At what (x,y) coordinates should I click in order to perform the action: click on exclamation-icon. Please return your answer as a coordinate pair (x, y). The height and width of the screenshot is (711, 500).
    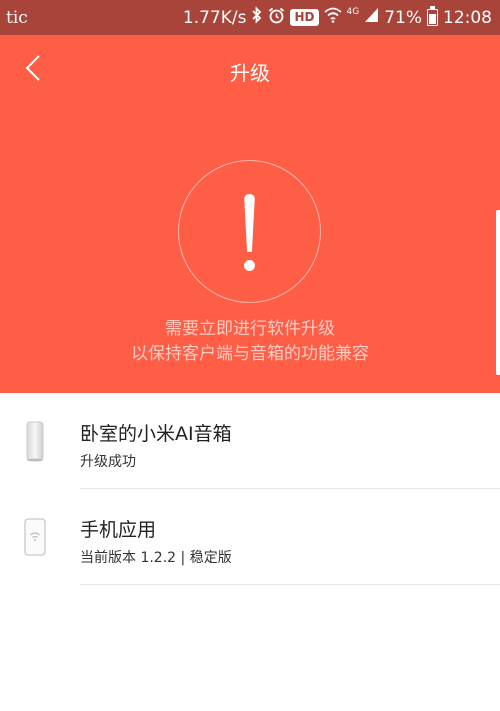
    Looking at the image, I should click on (249, 231).